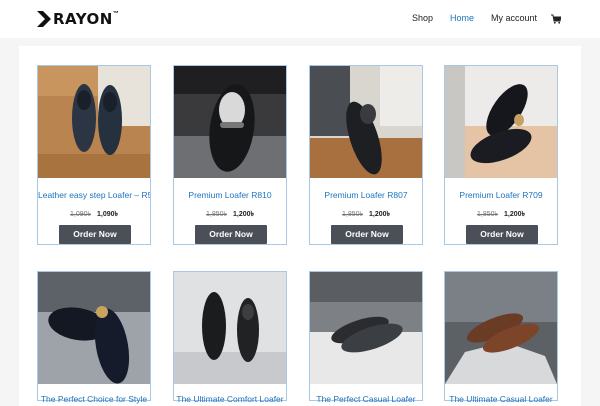 The image size is (600, 406). I want to click on sale-price: 1,090৳, so click(108, 214).